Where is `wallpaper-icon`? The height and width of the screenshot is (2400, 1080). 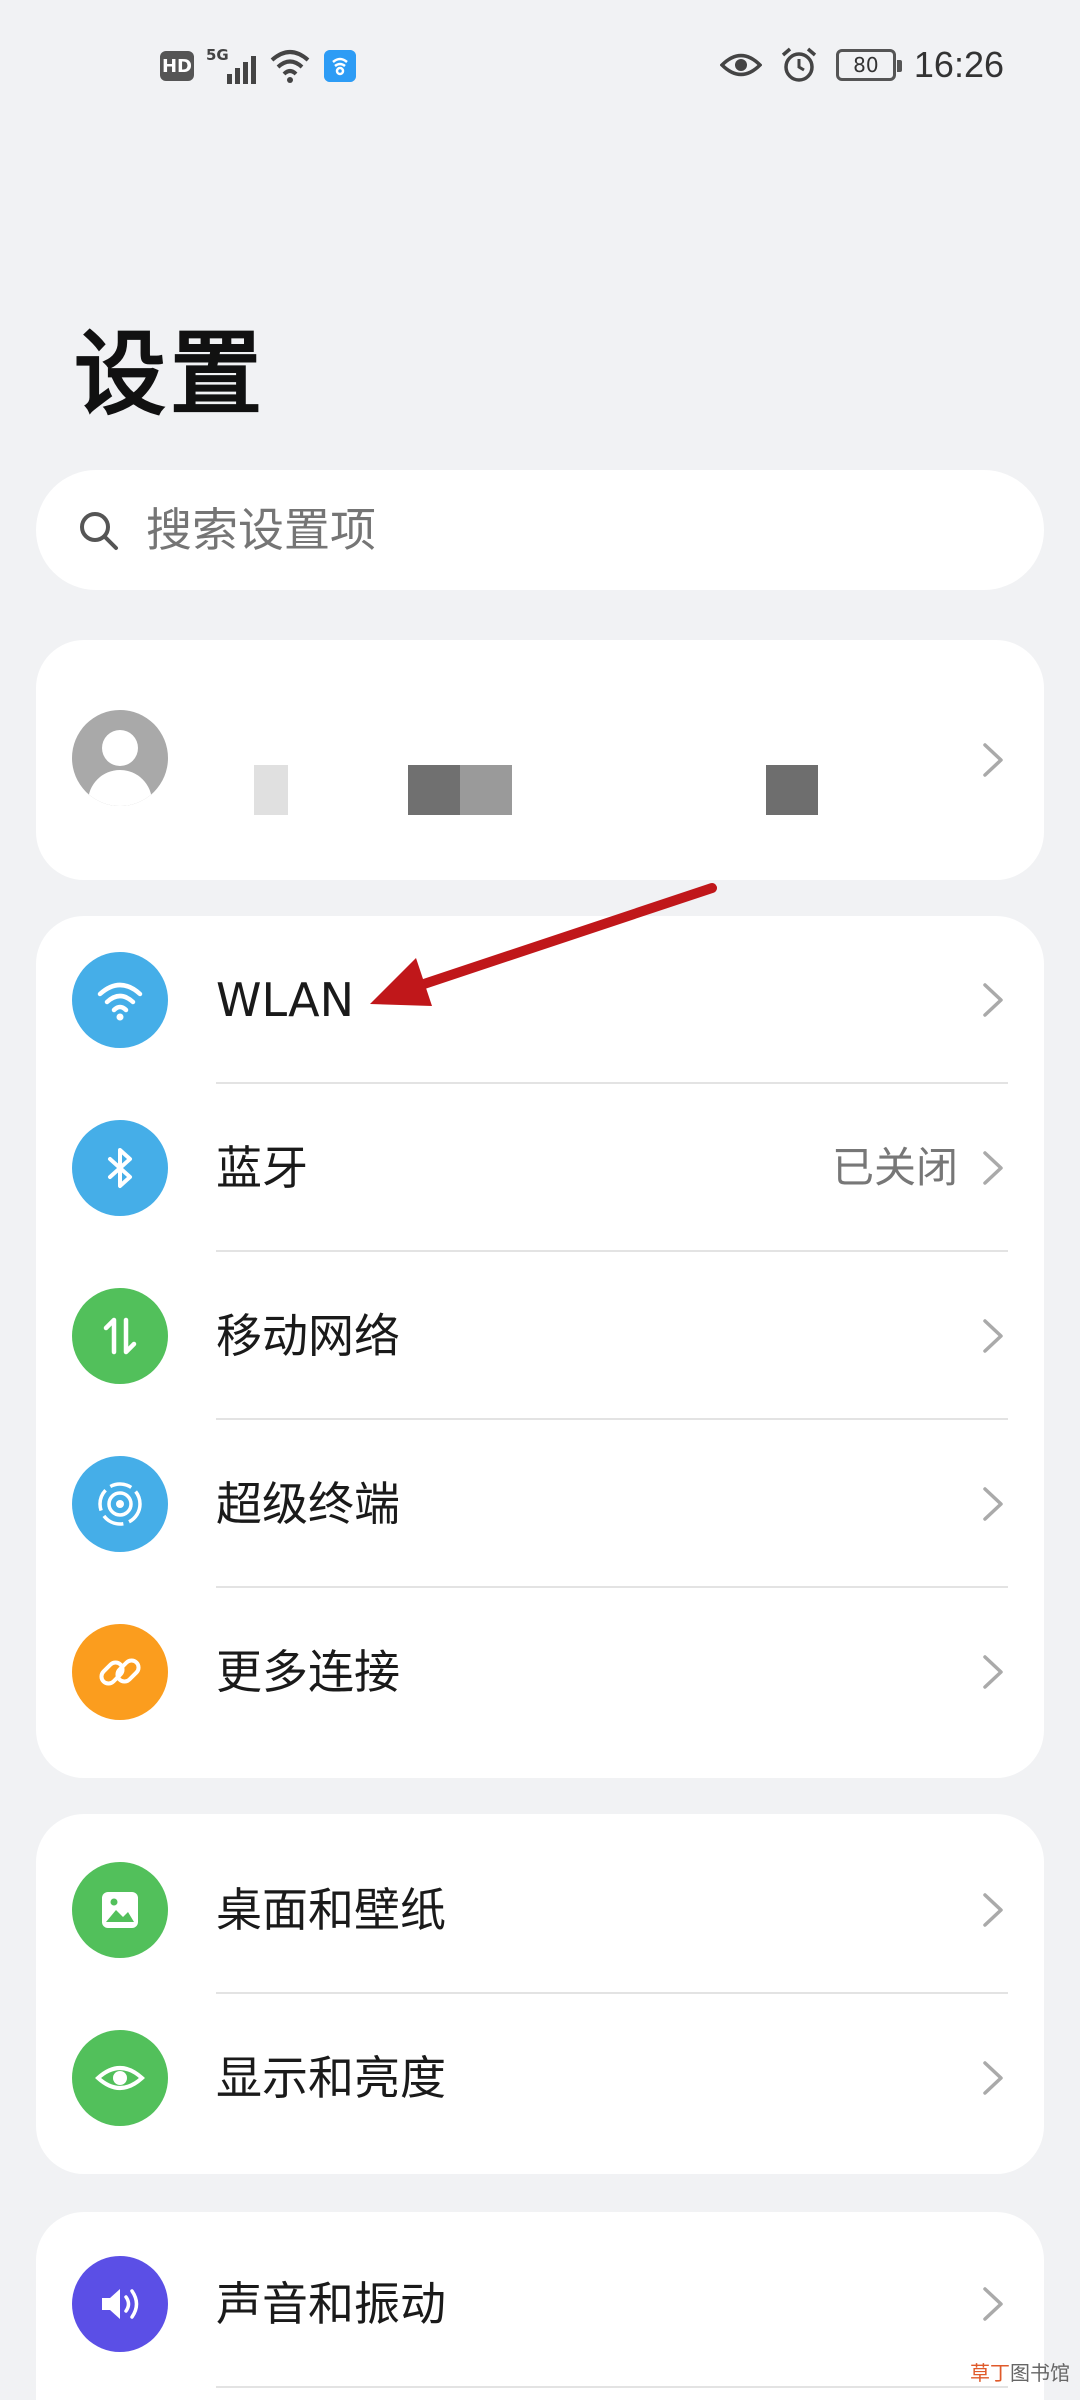
wallpaper-icon is located at coordinates (120, 1910).